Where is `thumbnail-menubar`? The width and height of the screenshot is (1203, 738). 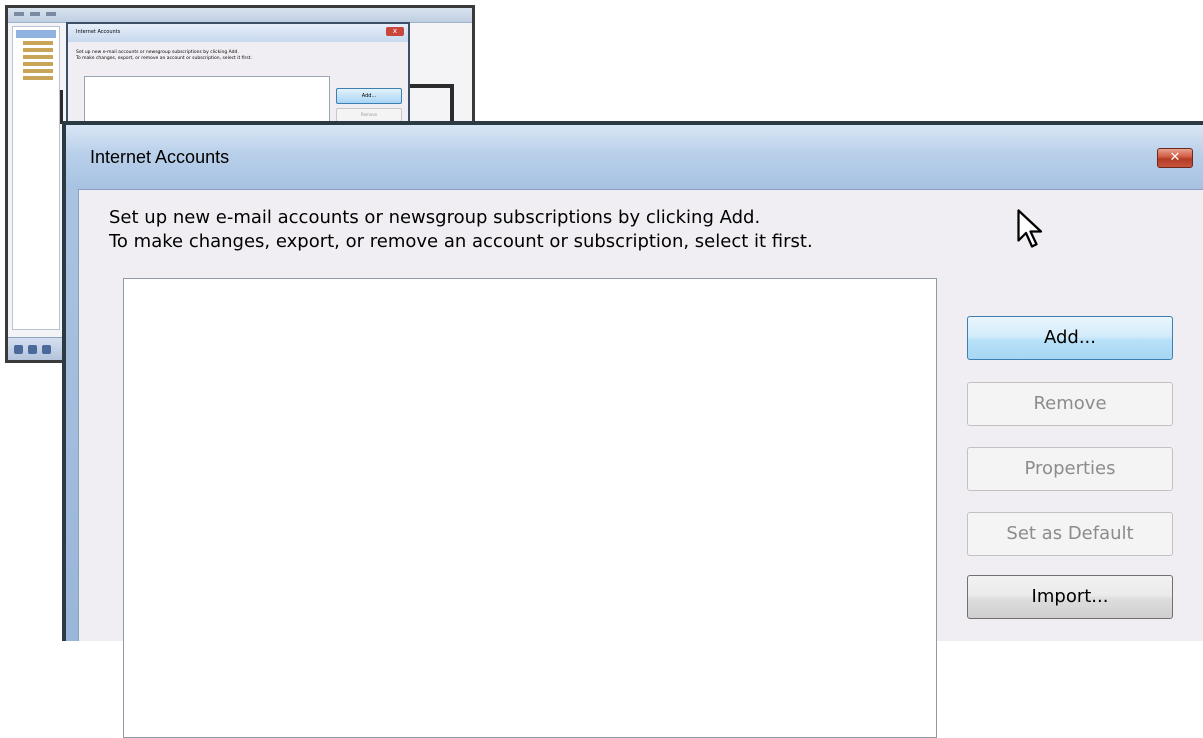 thumbnail-menubar is located at coordinates (240, 15).